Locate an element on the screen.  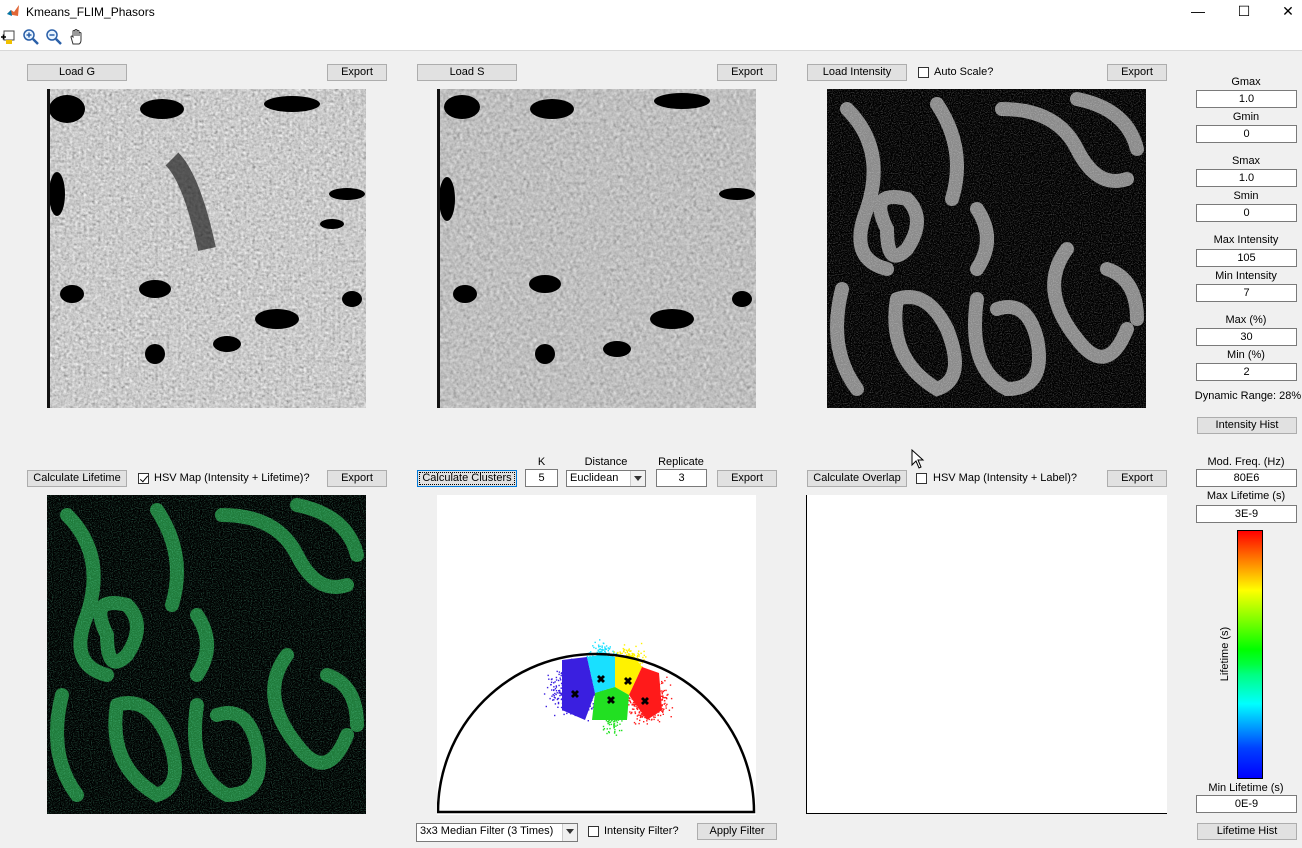
k-input: 5 is located at coordinates (541, 478).